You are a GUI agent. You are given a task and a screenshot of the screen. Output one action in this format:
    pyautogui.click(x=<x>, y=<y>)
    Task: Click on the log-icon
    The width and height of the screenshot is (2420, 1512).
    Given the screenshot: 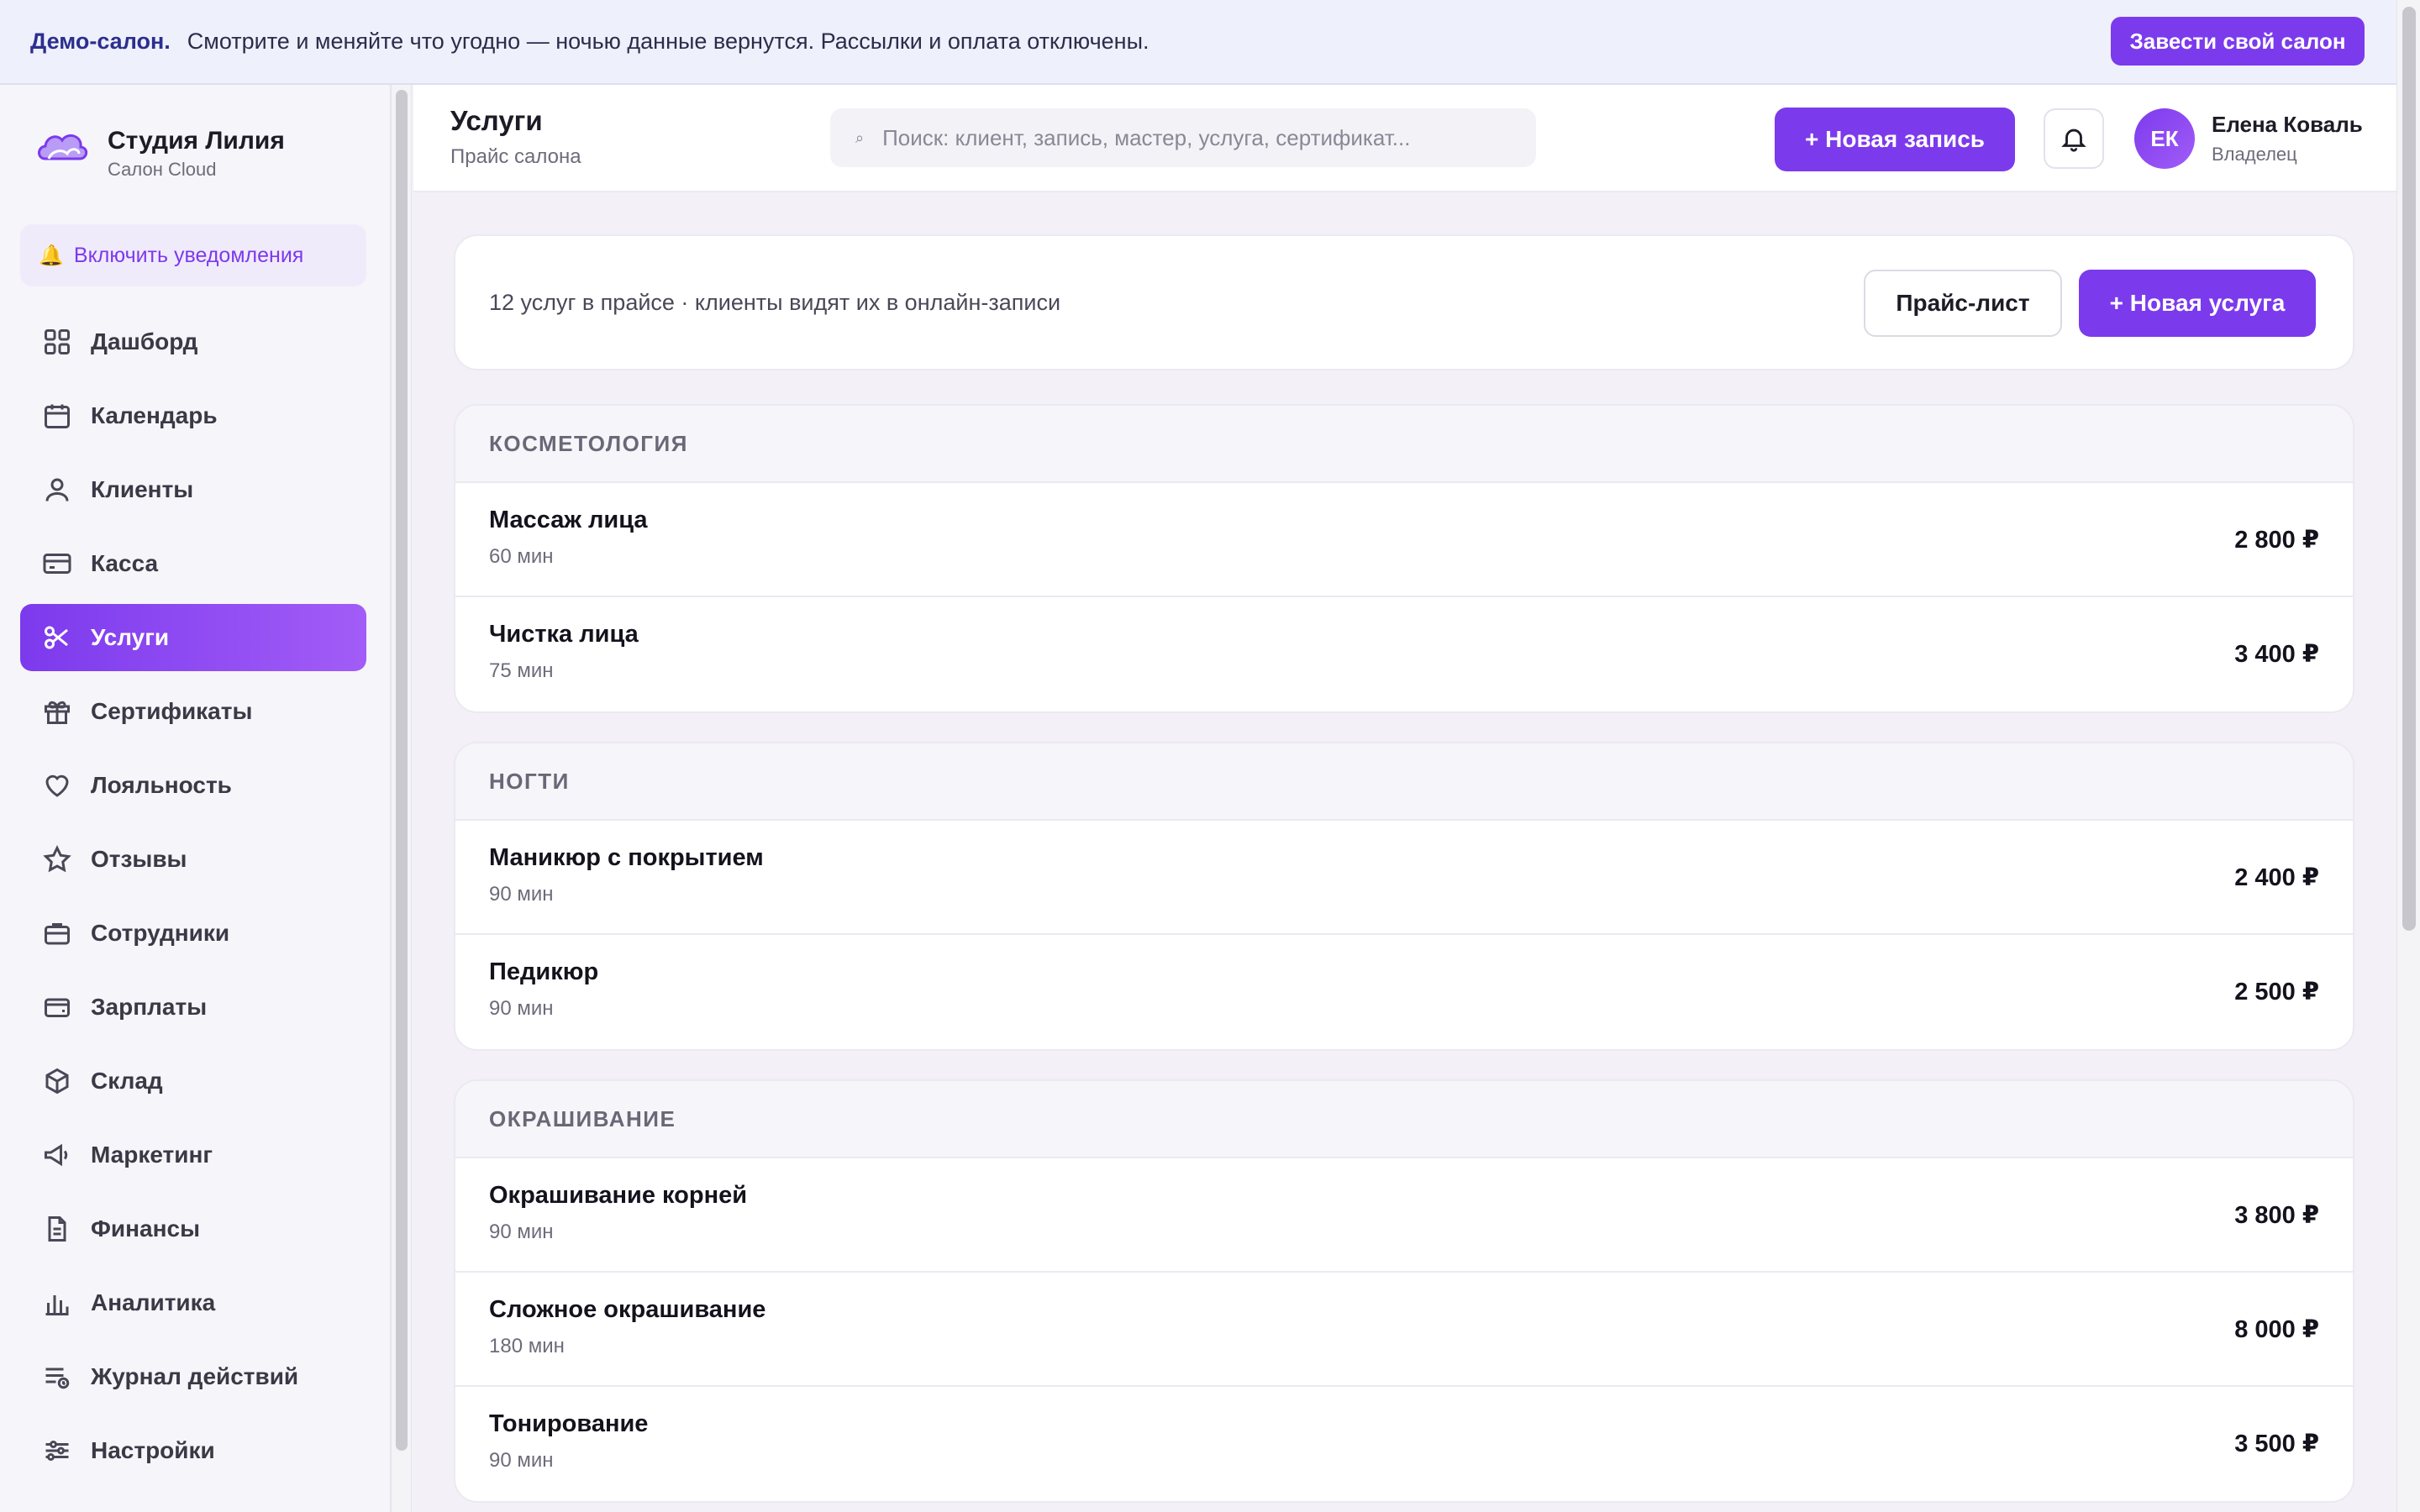 What is the action you would take?
    pyautogui.click(x=58, y=1378)
    